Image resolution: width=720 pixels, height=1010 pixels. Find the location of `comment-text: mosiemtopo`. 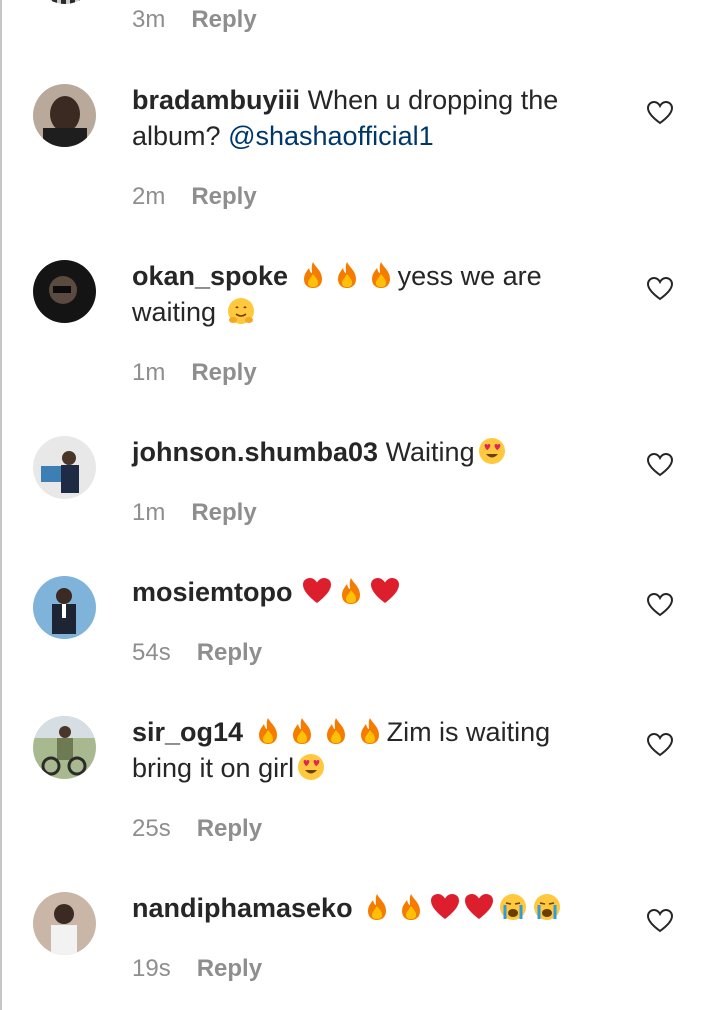

comment-text: mosiemtopo is located at coordinates (357, 592).